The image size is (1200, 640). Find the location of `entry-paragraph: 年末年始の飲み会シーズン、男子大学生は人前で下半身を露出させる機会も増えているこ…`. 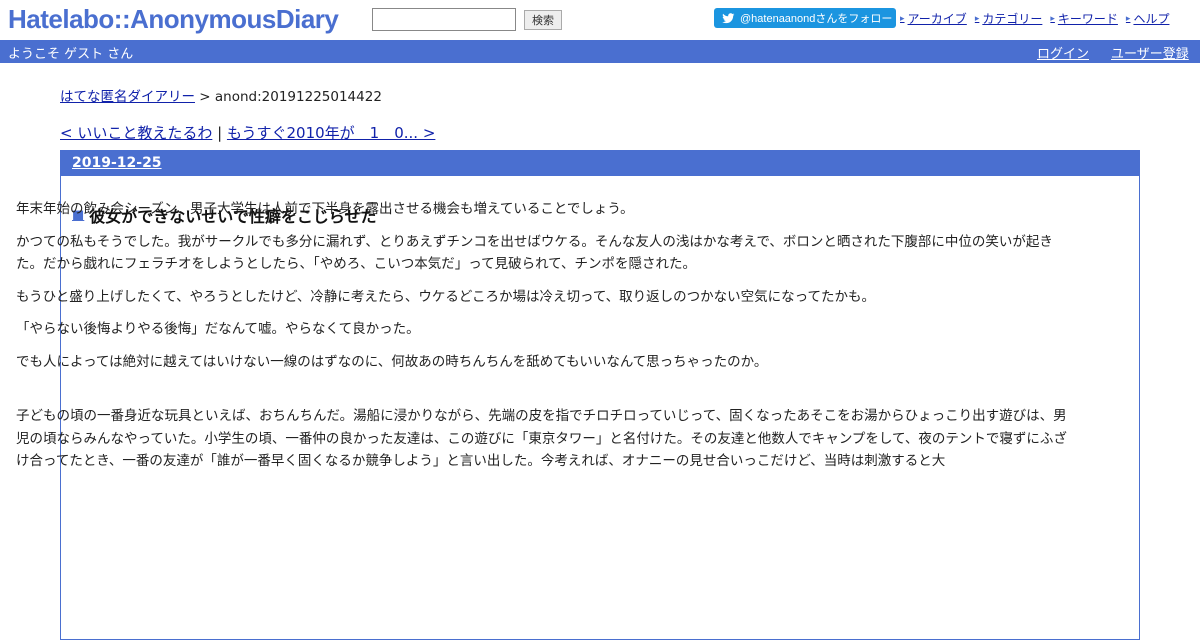

entry-paragraph: 年末年始の飲み会シーズン、男子大学生は人前で下半身を露出させる機会も増えているこ… is located at coordinates (325, 209).